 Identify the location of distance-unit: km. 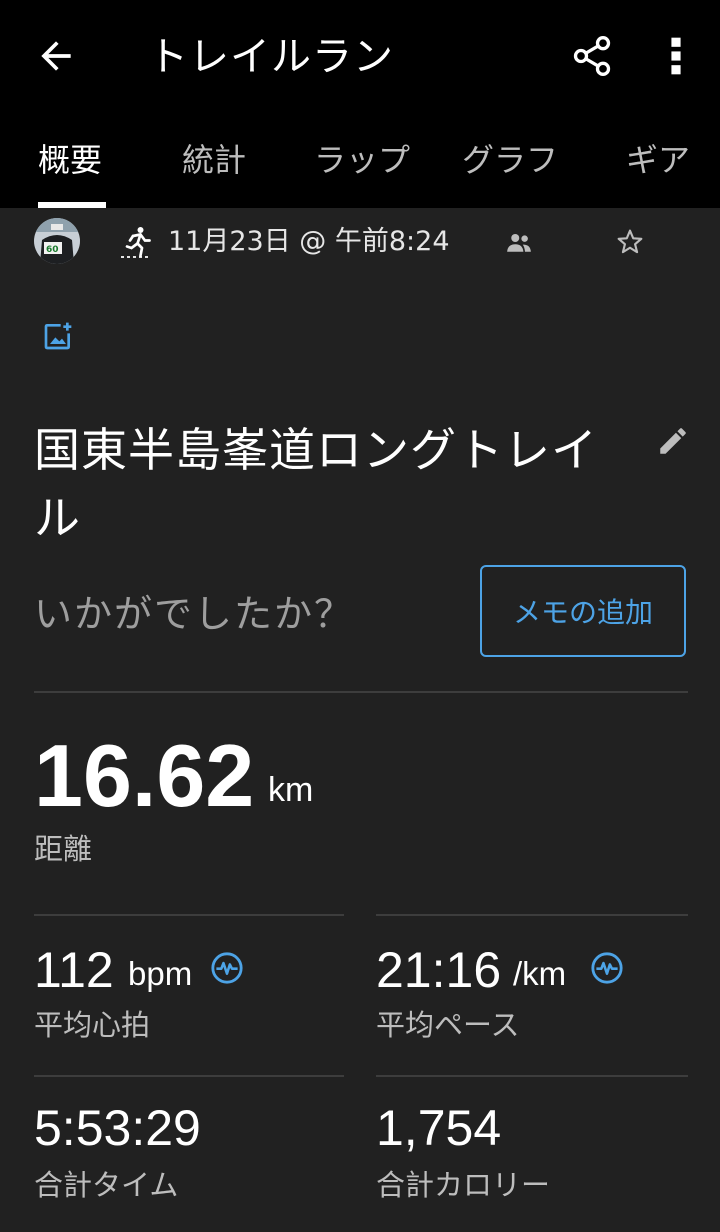
(291, 790).